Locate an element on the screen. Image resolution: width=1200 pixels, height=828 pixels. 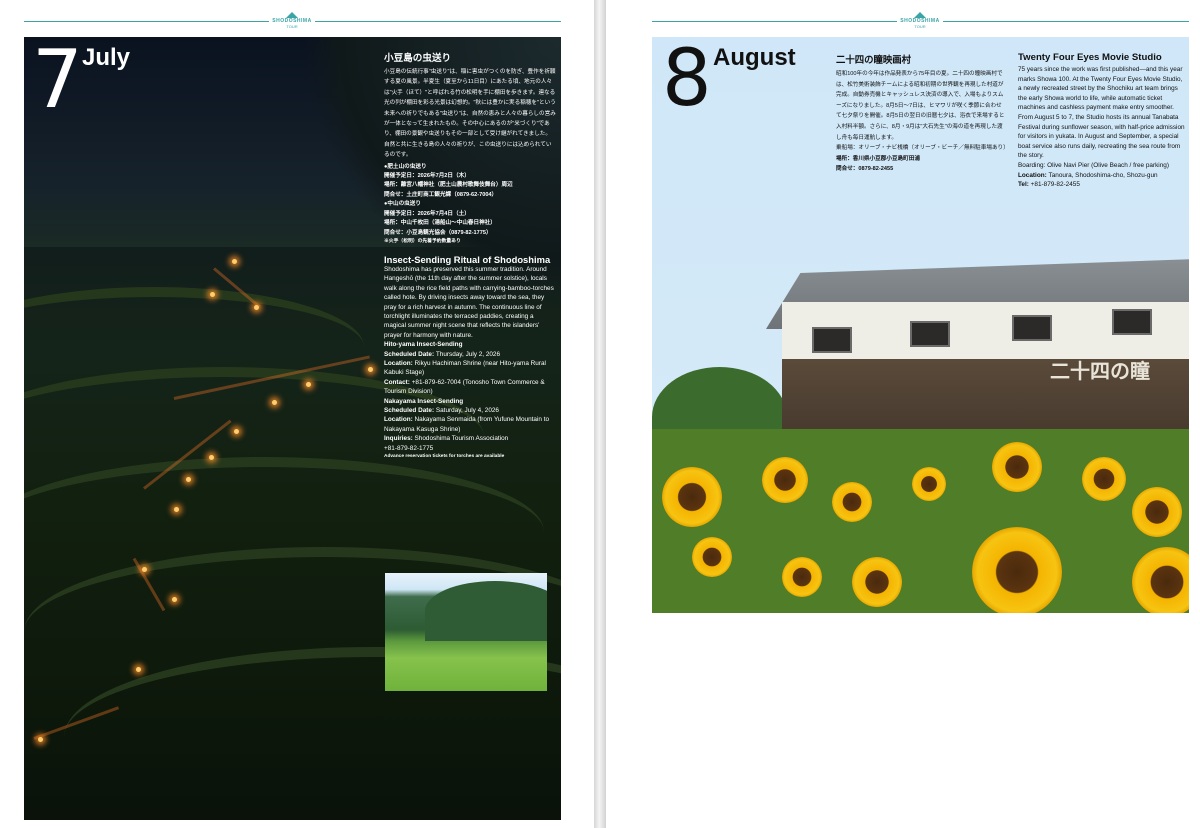
rice-field-inset-photo is located at coordinates (466, 632).